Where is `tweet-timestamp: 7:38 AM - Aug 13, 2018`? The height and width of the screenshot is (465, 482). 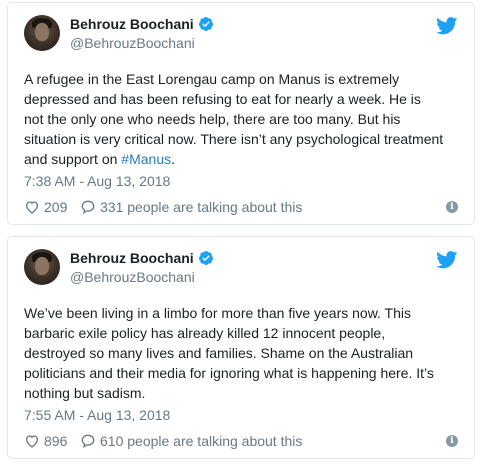 tweet-timestamp: 7:38 AM - Aug 13, 2018 is located at coordinates (97, 181).